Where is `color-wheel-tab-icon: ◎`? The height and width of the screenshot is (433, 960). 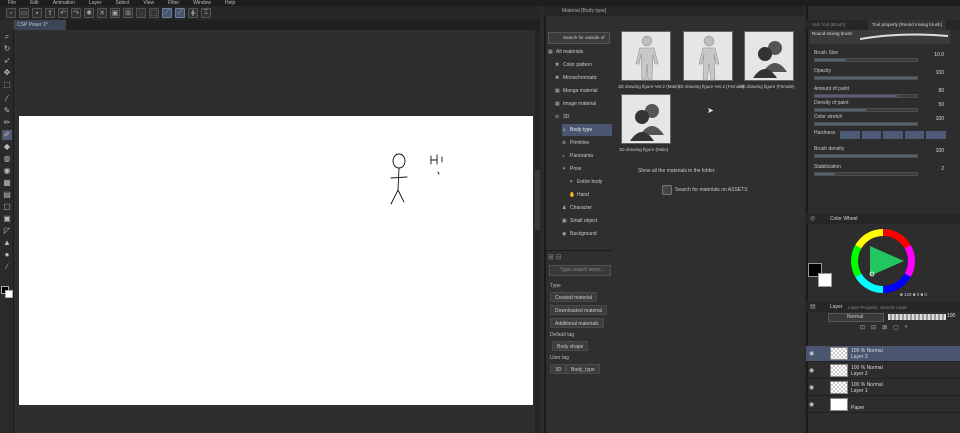
color-wheel-tab-icon: ◎ is located at coordinates (812, 218).